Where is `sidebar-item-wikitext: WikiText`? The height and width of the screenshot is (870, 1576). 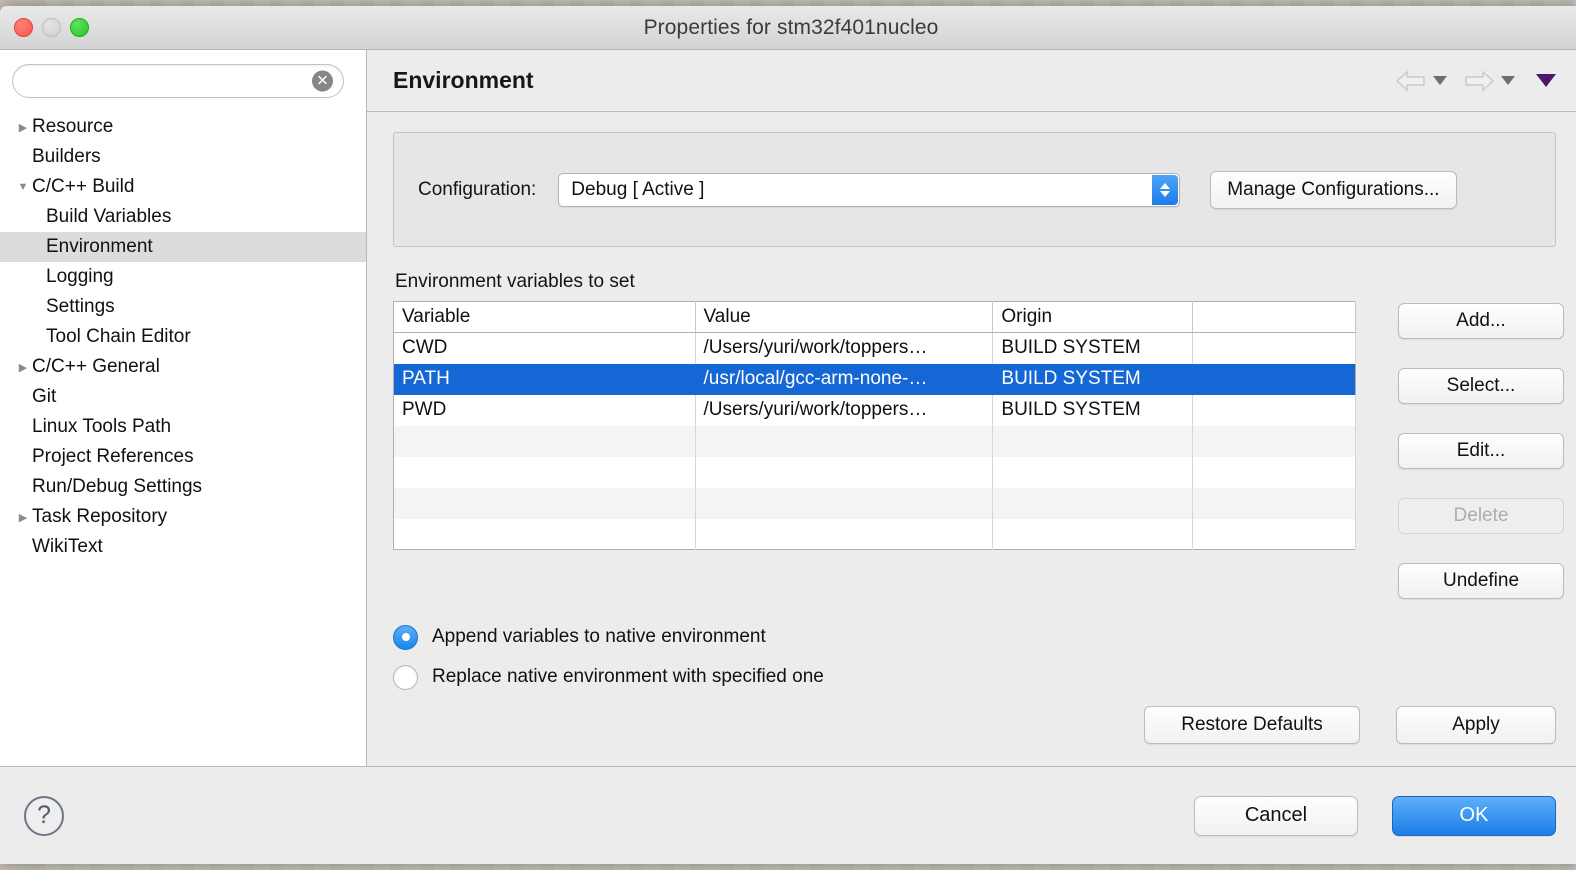
sidebar-item-wikitext: WikiText is located at coordinates (183, 547).